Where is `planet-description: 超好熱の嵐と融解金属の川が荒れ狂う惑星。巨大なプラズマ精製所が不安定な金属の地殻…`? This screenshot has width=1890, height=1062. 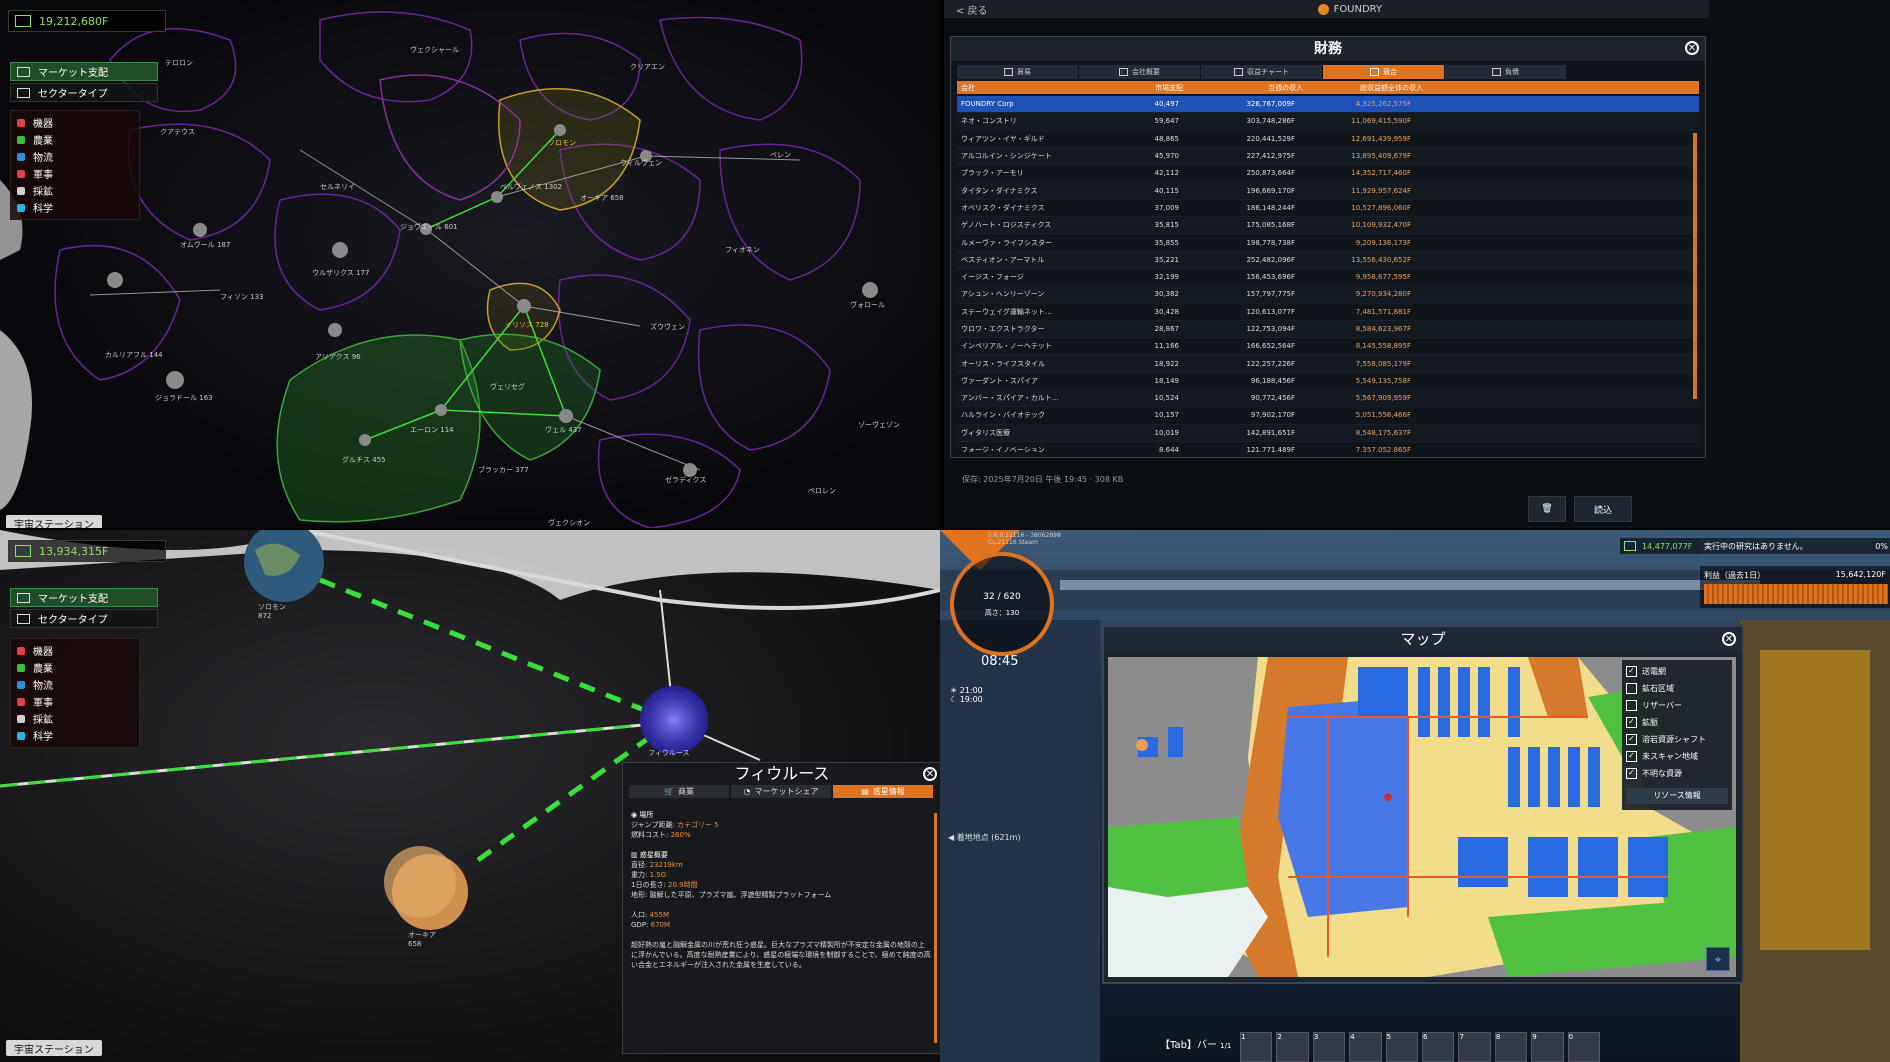
planet-description: 超好熱の嵐と融解金属の川が荒れ狂う惑星。巨大なプラズマ精製所が不安定な金属の地殻… is located at coordinates (781, 955).